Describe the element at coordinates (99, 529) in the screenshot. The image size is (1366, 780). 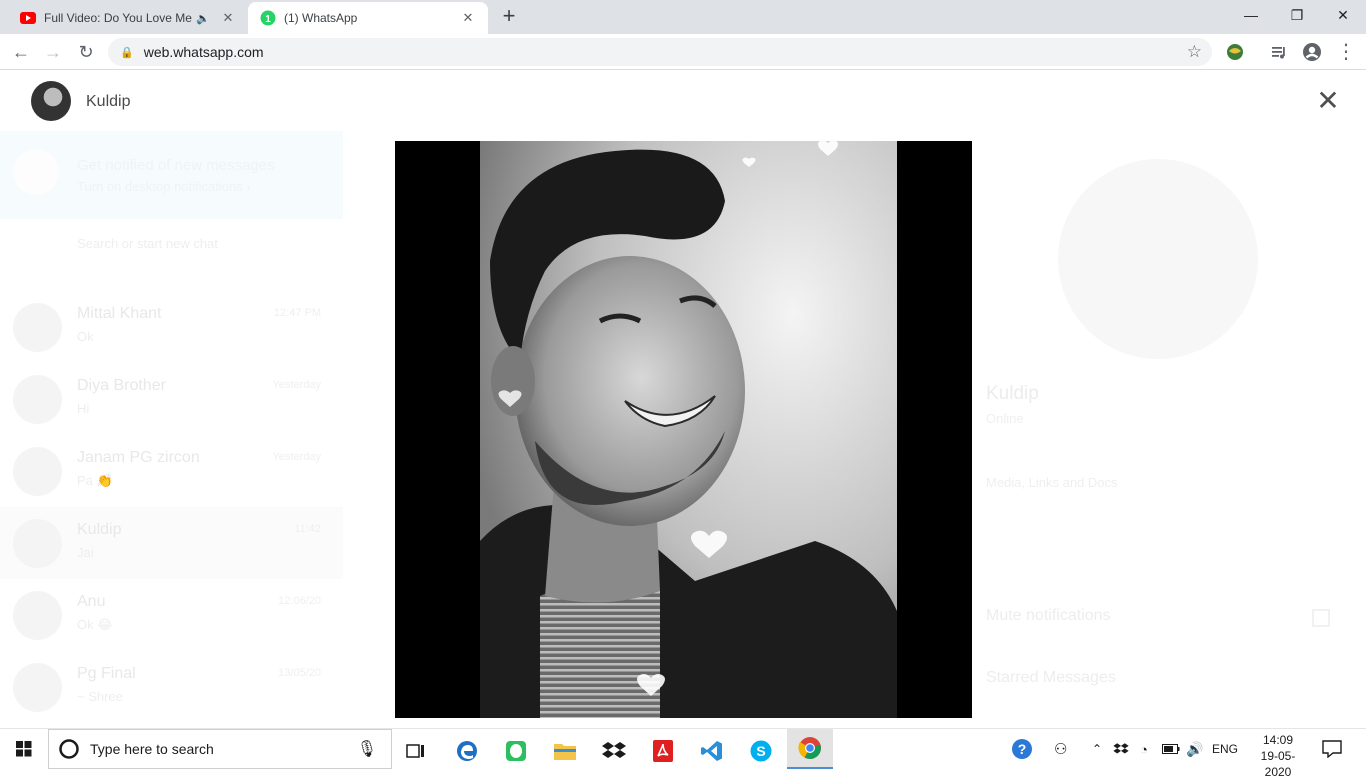
I see `chat-name: Kuldip` at that location.